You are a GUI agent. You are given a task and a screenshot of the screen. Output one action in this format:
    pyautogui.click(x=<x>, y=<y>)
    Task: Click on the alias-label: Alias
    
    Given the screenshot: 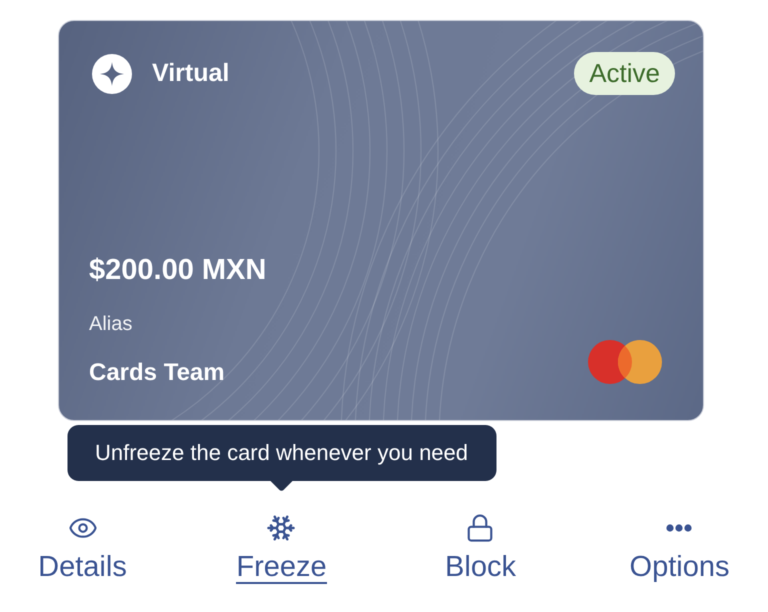 What is the action you would take?
    pyautogui.click(x=110, y=324)
    